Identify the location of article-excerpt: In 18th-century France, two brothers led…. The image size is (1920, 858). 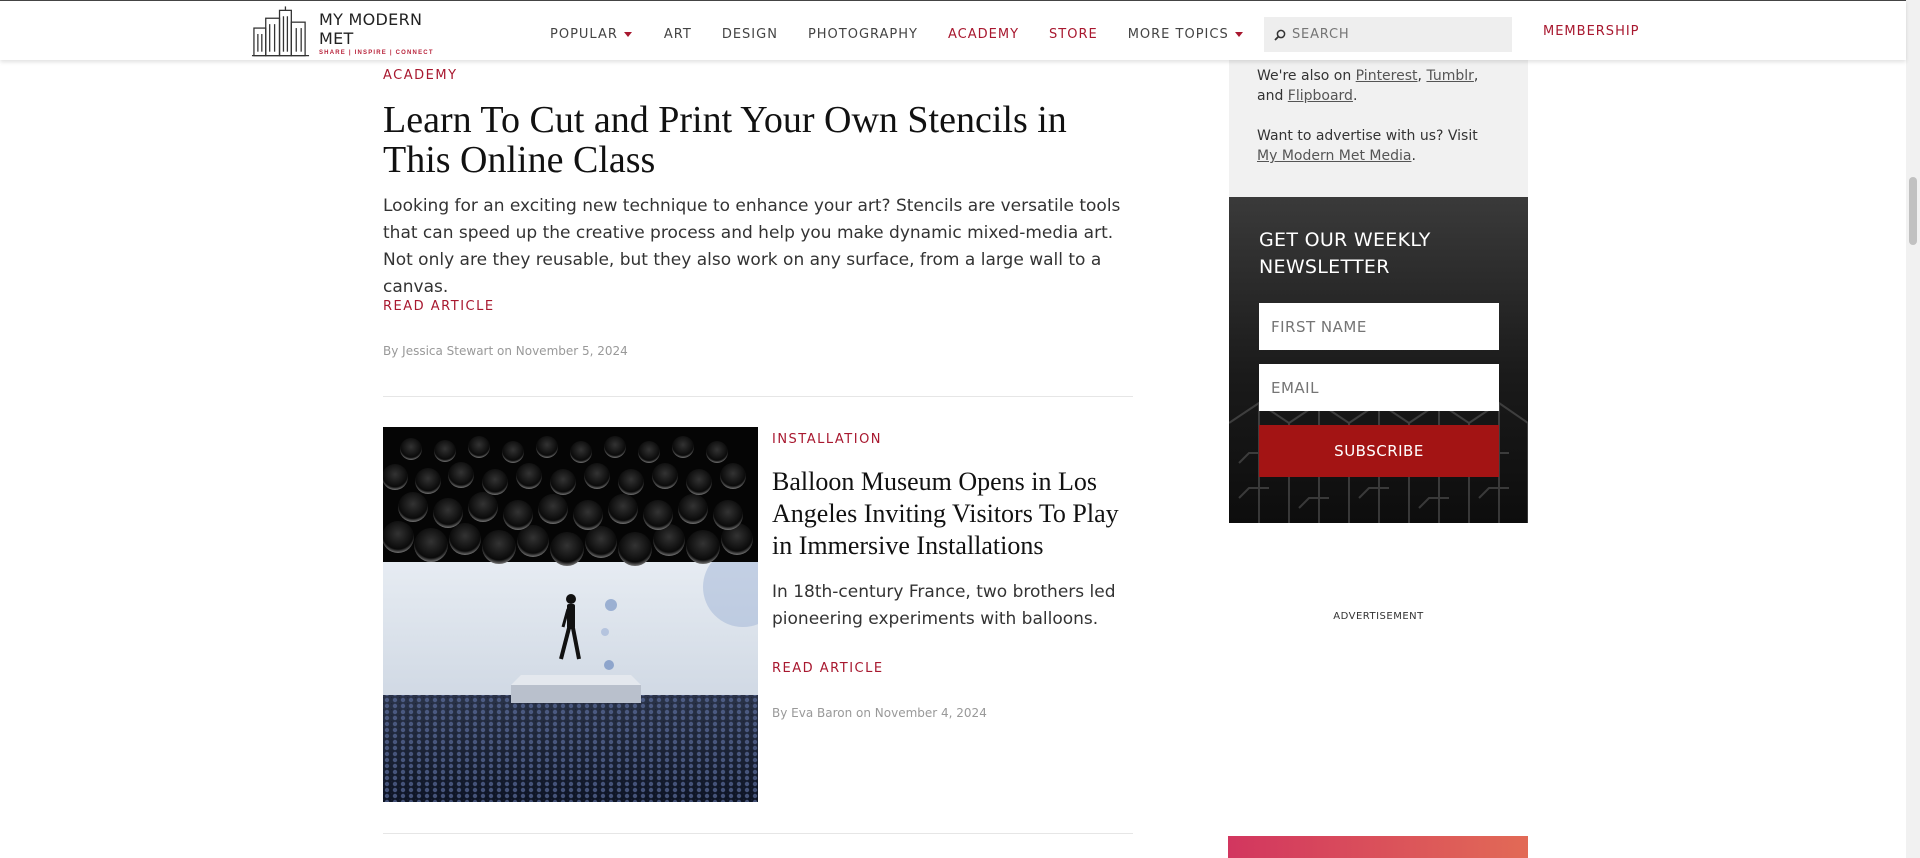
(944, 605).